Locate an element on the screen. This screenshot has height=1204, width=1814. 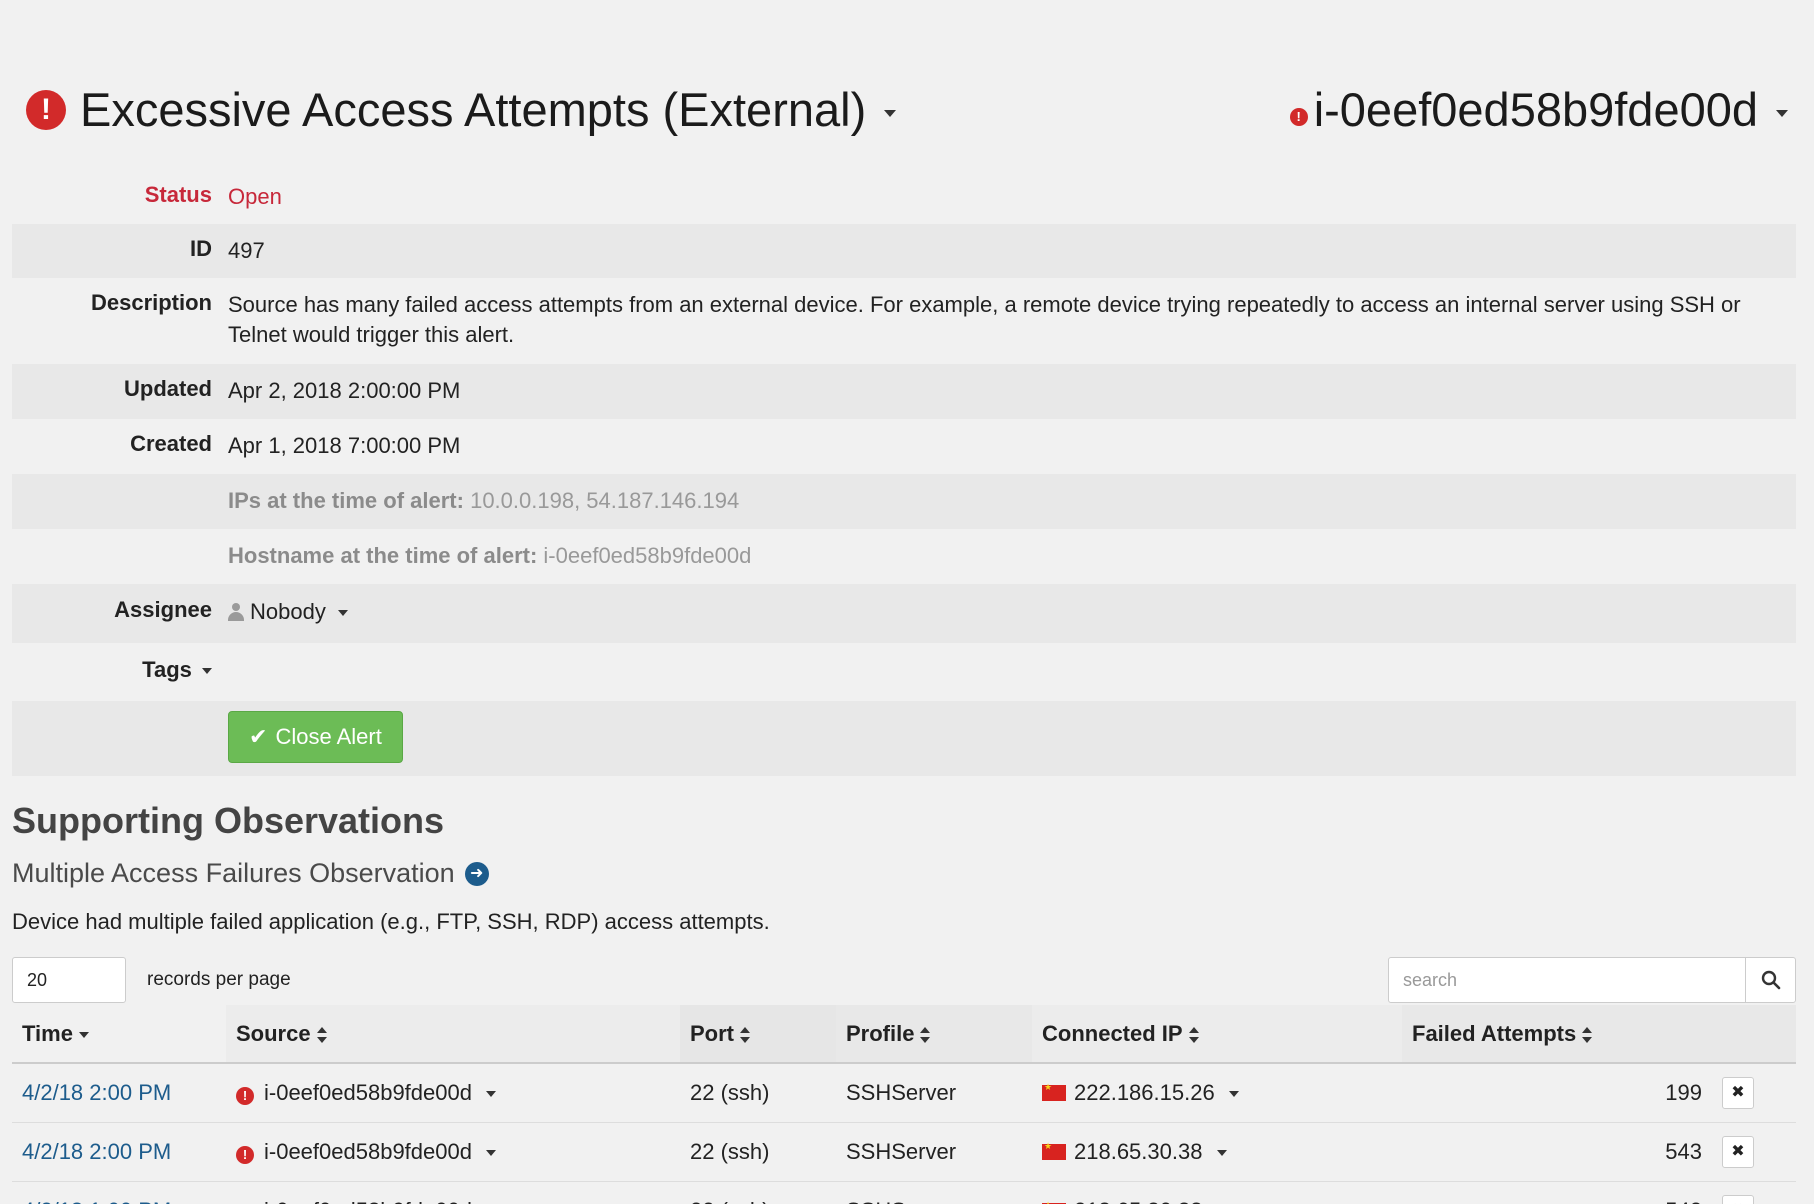
observation-title-link: Multiple Access Failures Observation ➜ is located at coordinates (904, 873).